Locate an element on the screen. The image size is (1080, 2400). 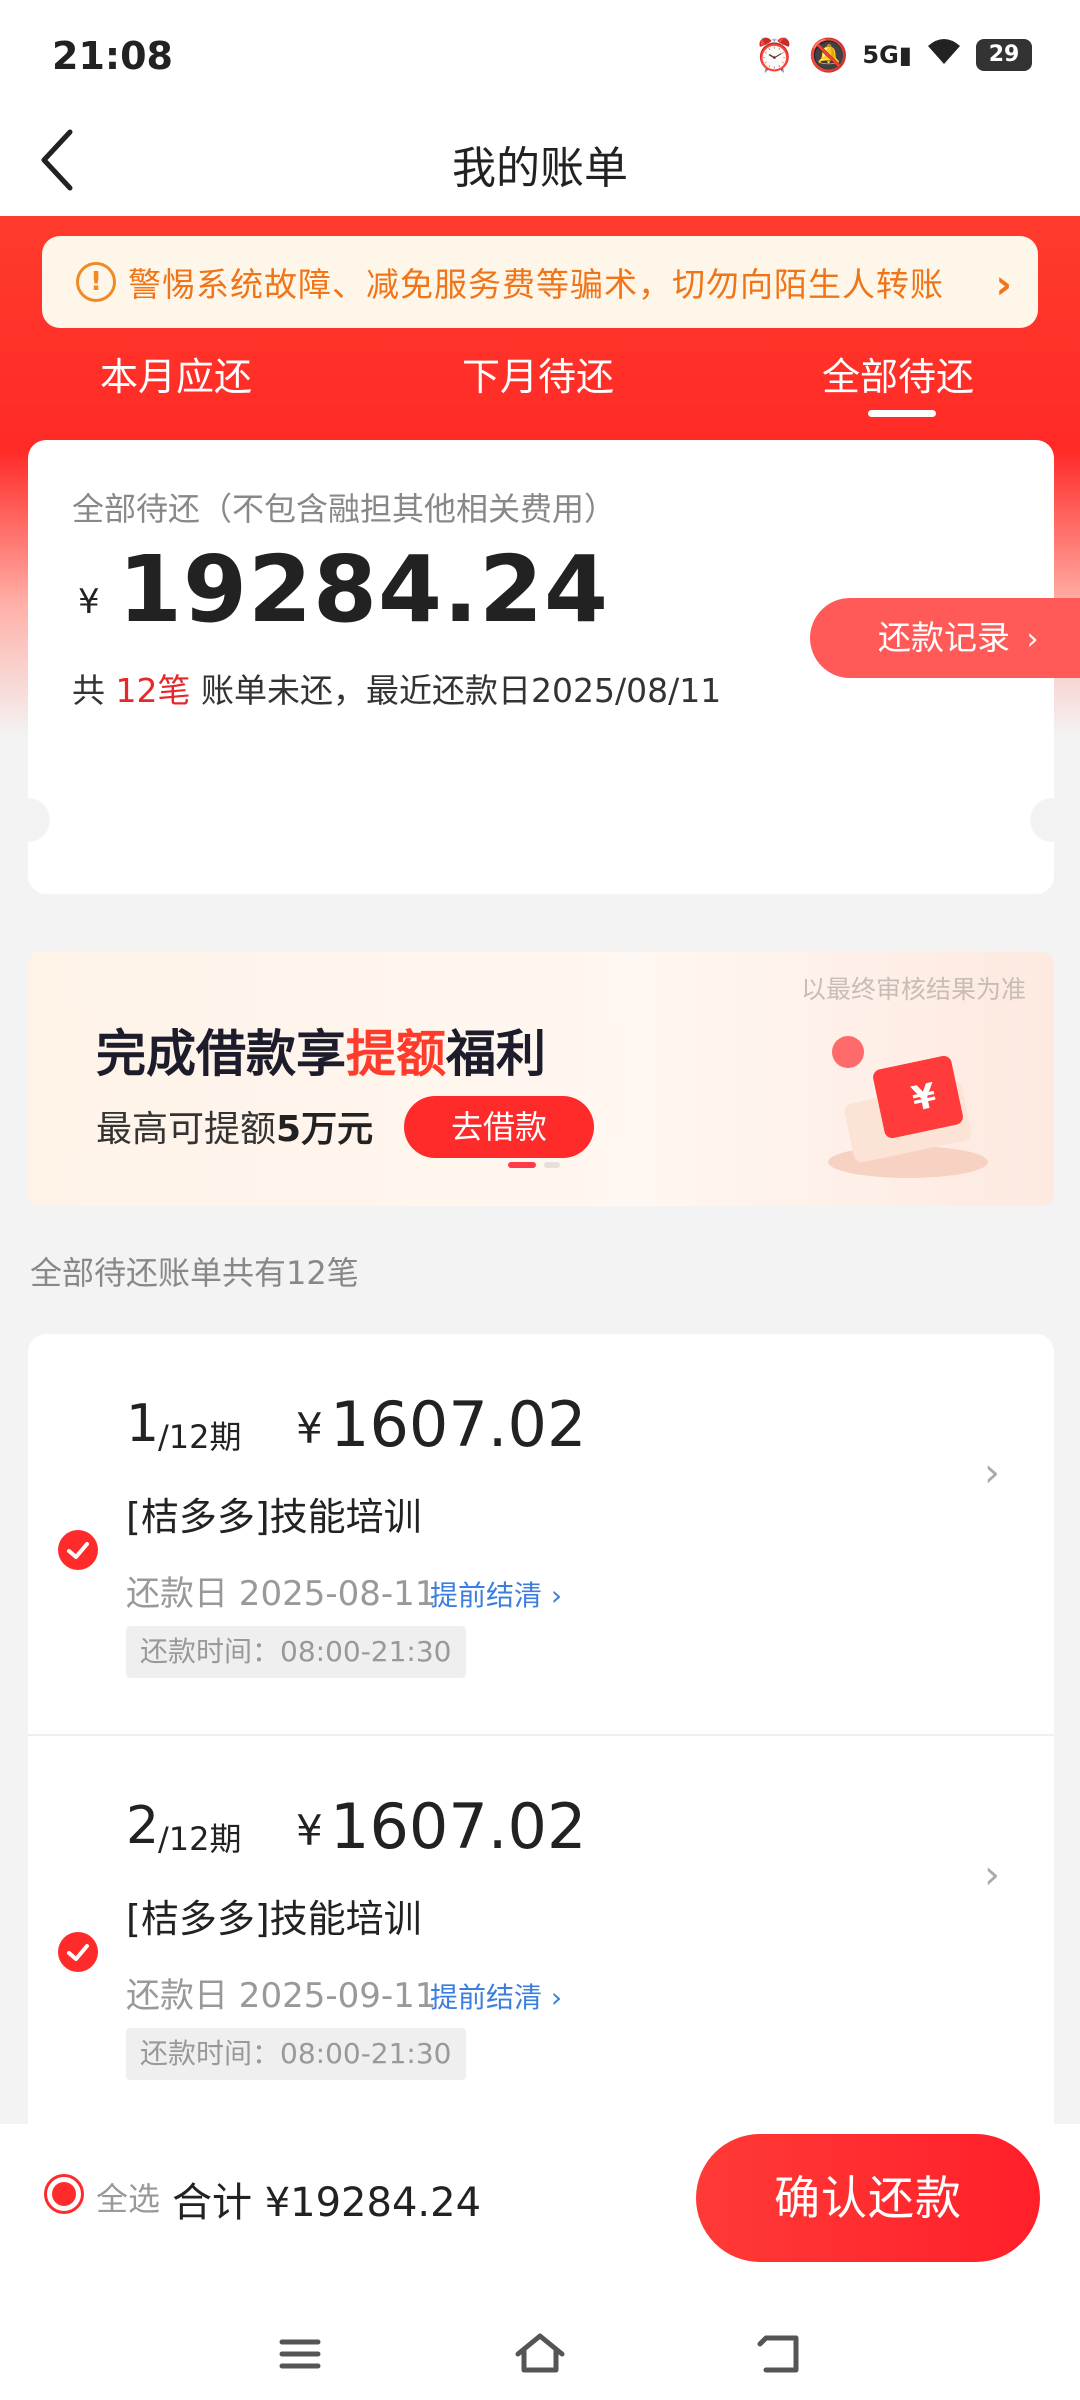
wifi-icon is located at coordinates (944, 55).